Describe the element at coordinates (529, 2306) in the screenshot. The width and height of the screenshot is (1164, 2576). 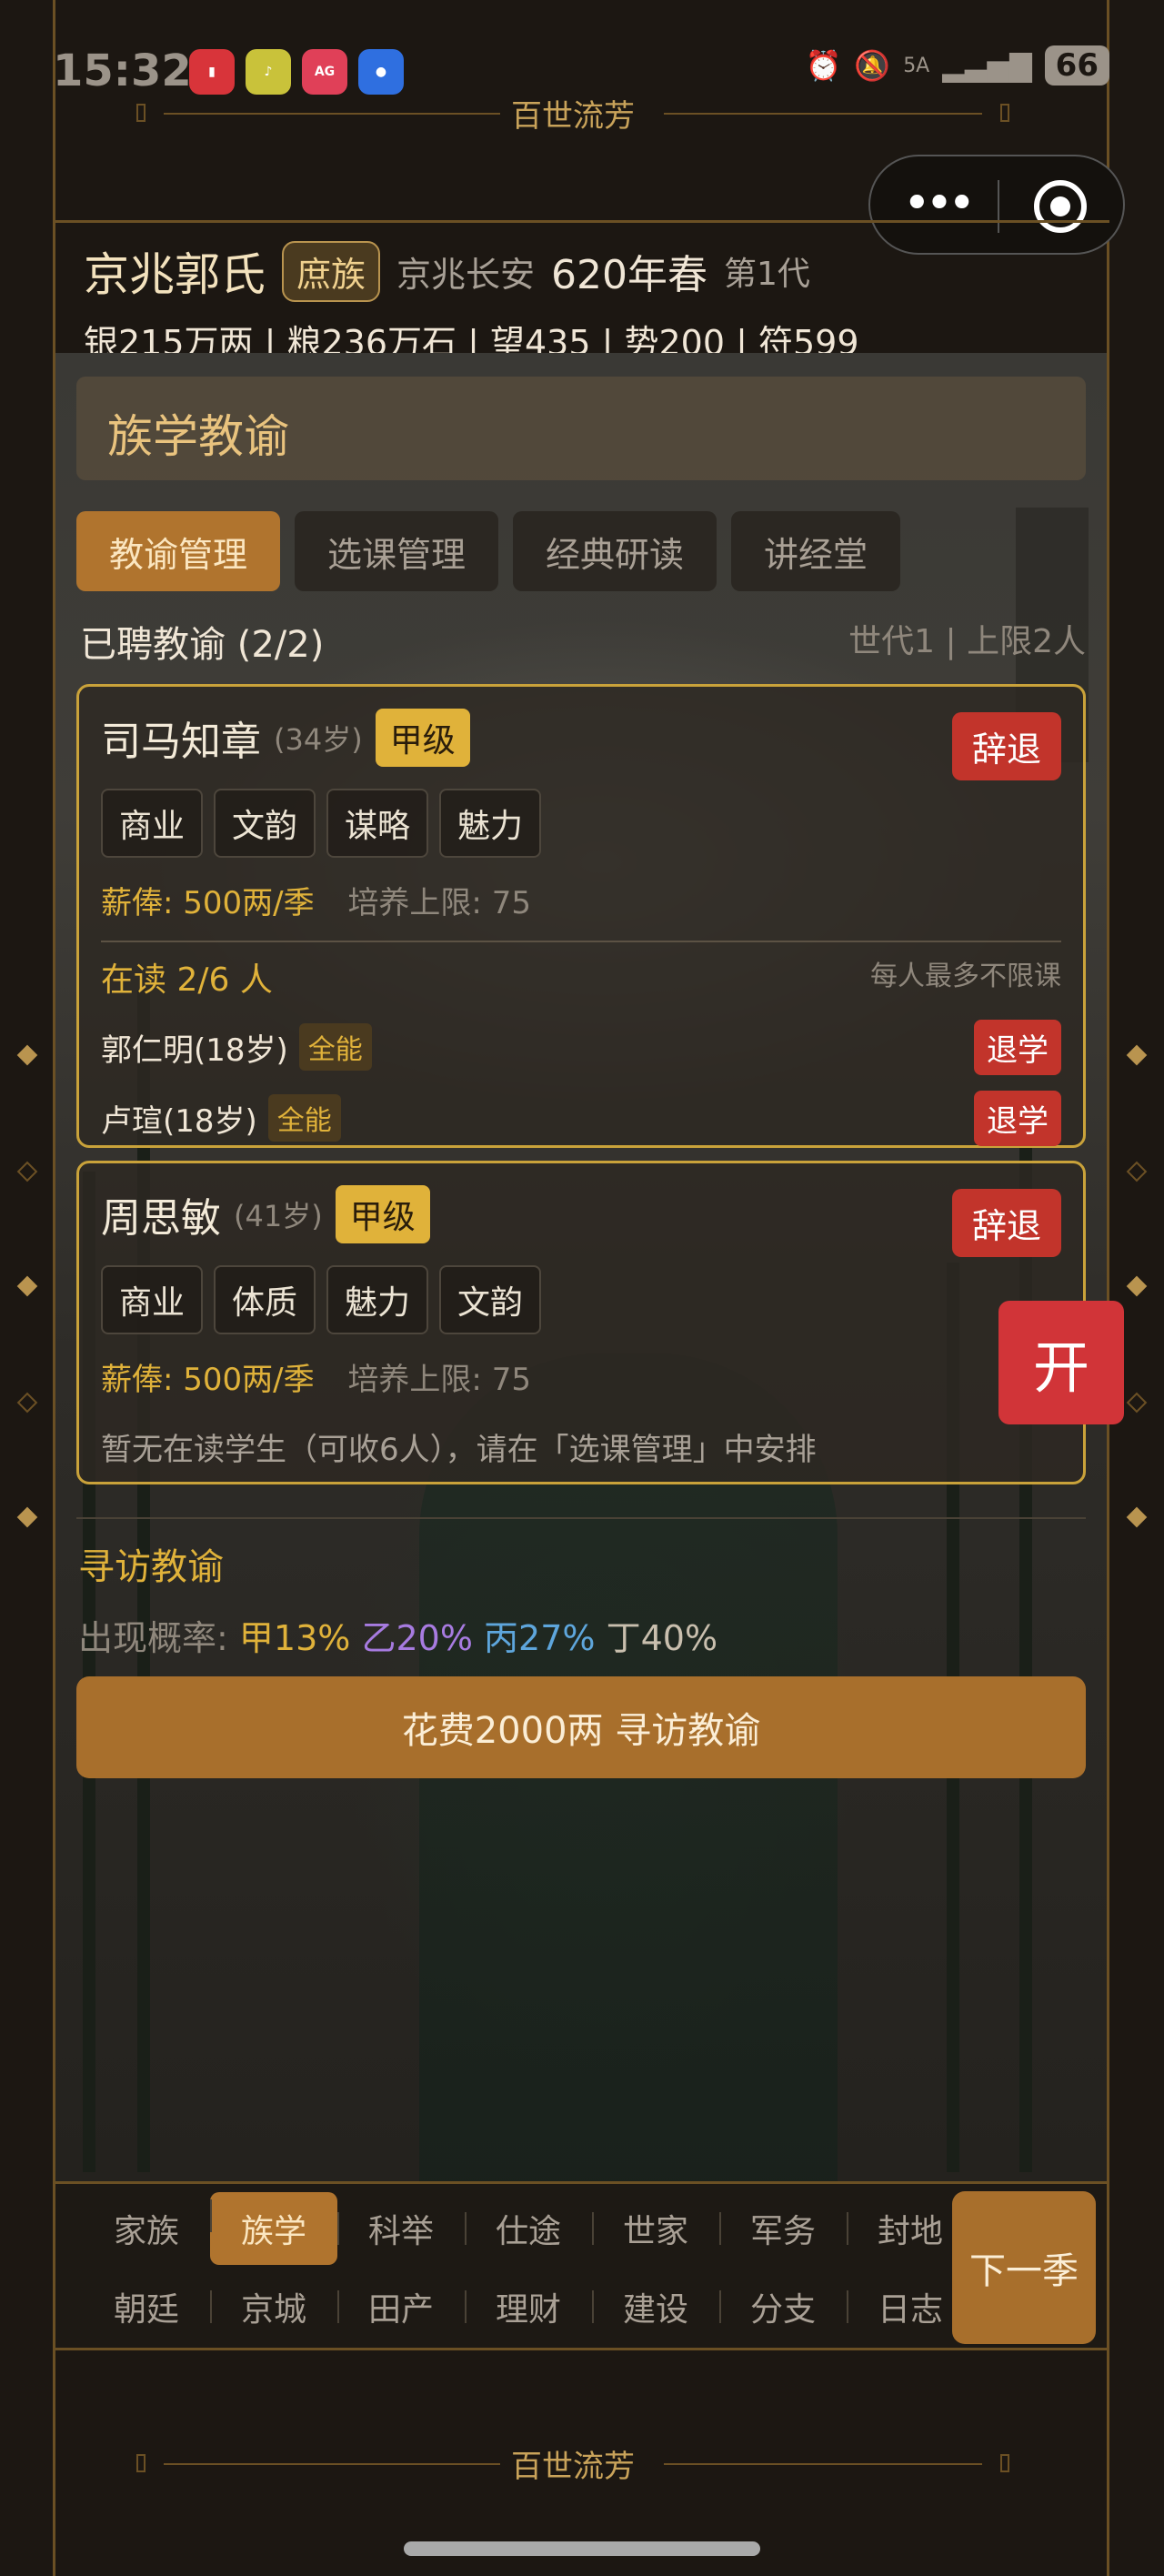
I see `nav-item-finance: 理财` at that location.